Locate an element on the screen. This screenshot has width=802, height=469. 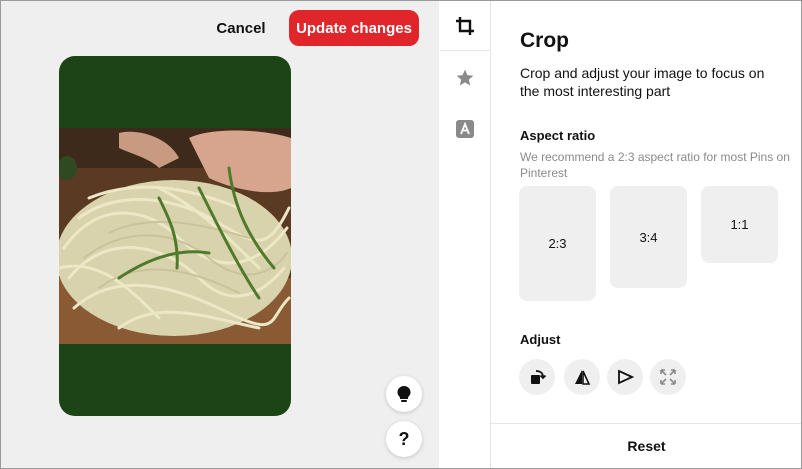
rotate-icon is located at coordinates (538, 377).